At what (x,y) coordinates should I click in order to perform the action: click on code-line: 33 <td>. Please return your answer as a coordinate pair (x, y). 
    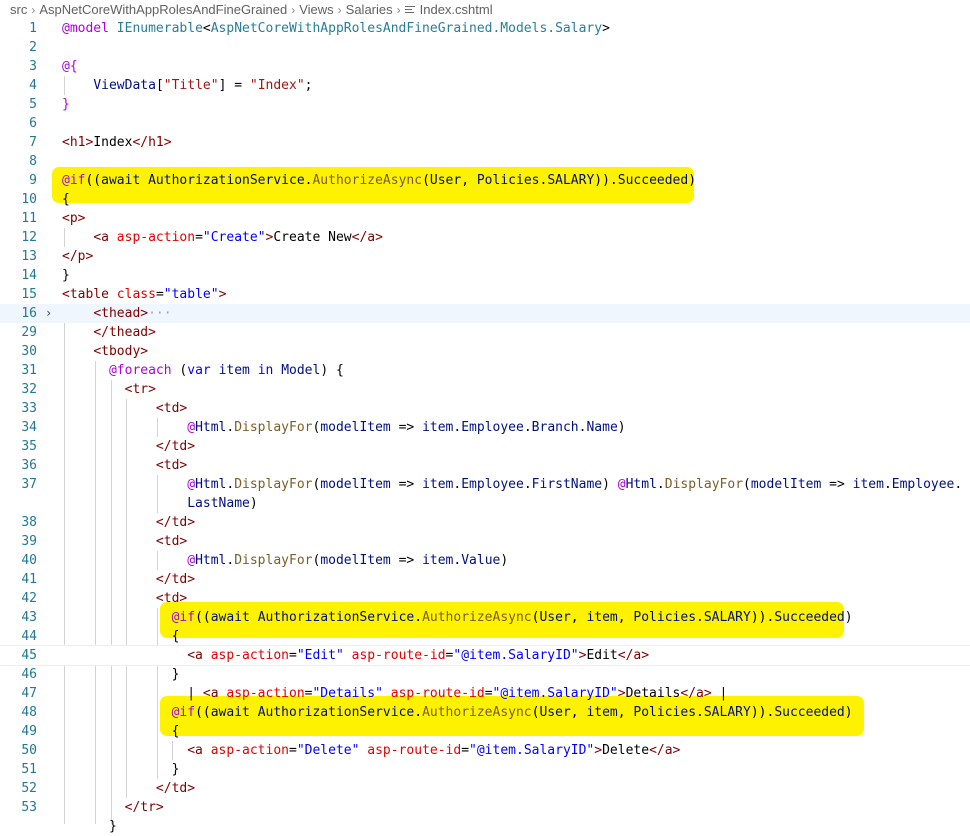
    Looking at the image, I should click on (485, 408).